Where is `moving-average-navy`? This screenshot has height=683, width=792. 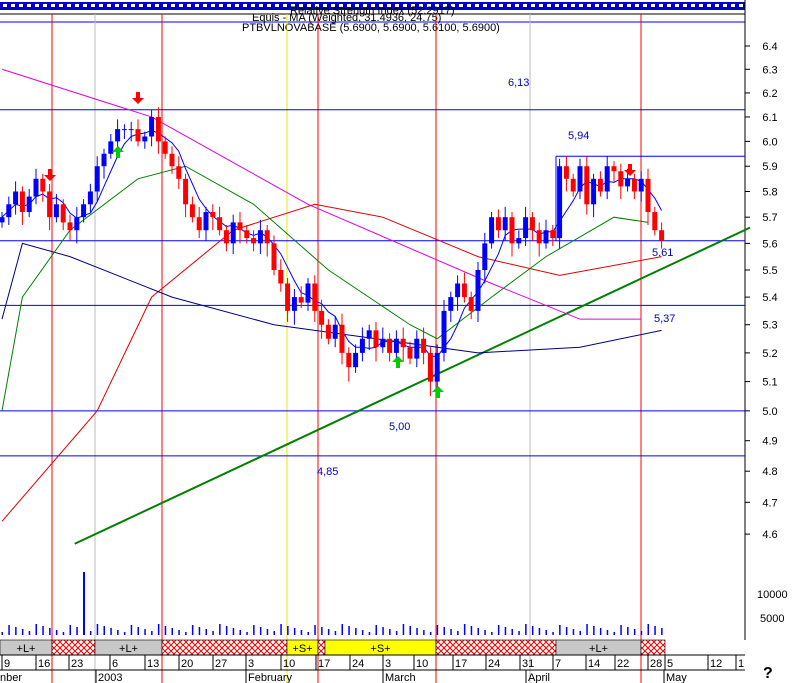
moving-average-navy is located at coordinates (331, 298).